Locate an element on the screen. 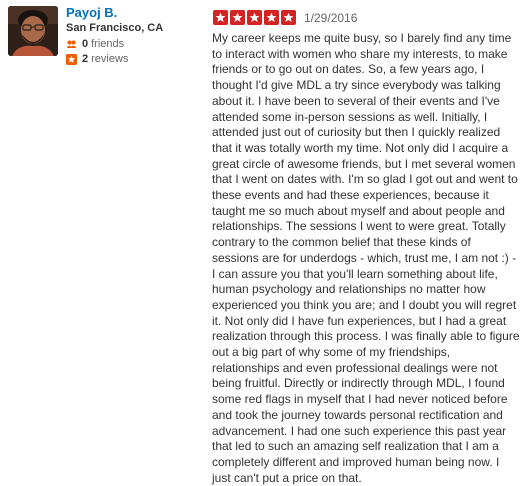 Image resolution: width=525 pixels, height=486 pixels. review-date: 1/29/2016 is located at coordinates (331, 18).